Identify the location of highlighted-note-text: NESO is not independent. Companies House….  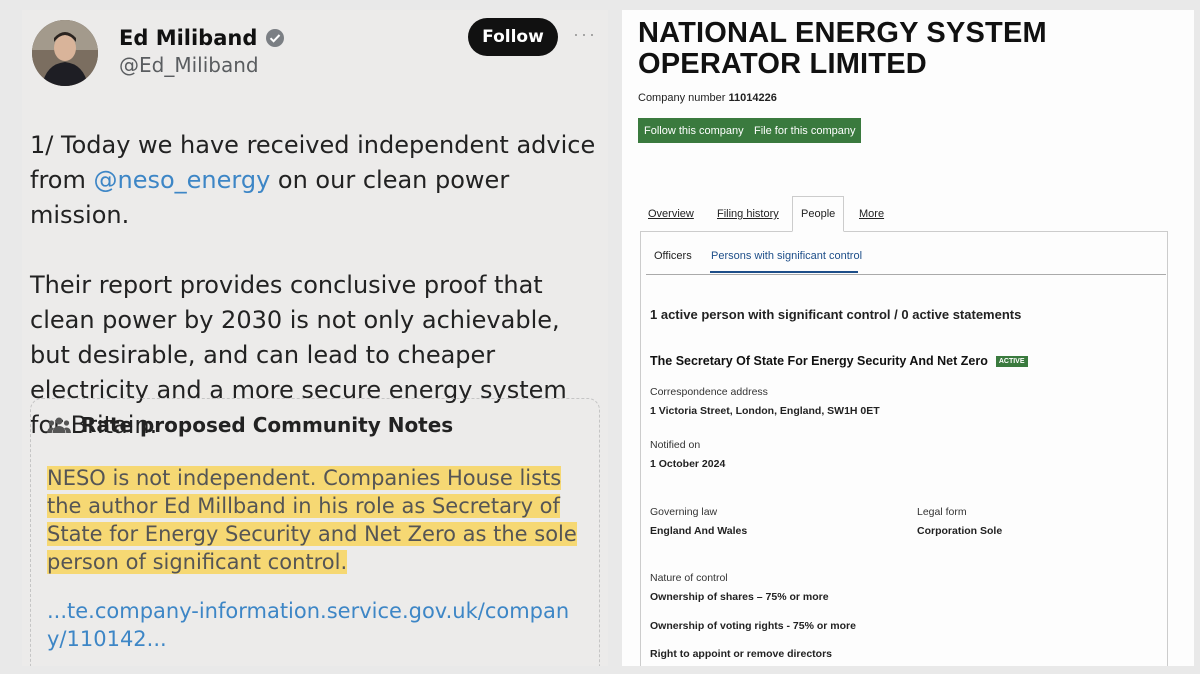
(312, 520).